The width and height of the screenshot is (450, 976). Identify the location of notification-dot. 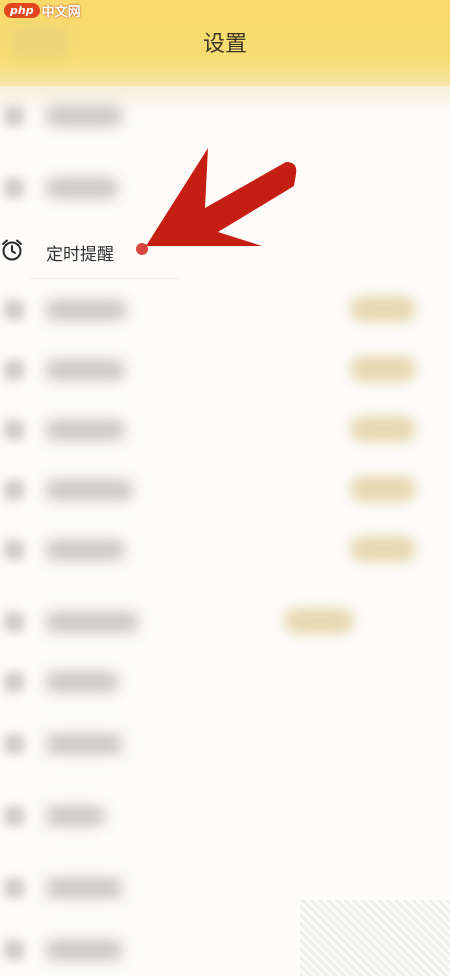
(142, 249).